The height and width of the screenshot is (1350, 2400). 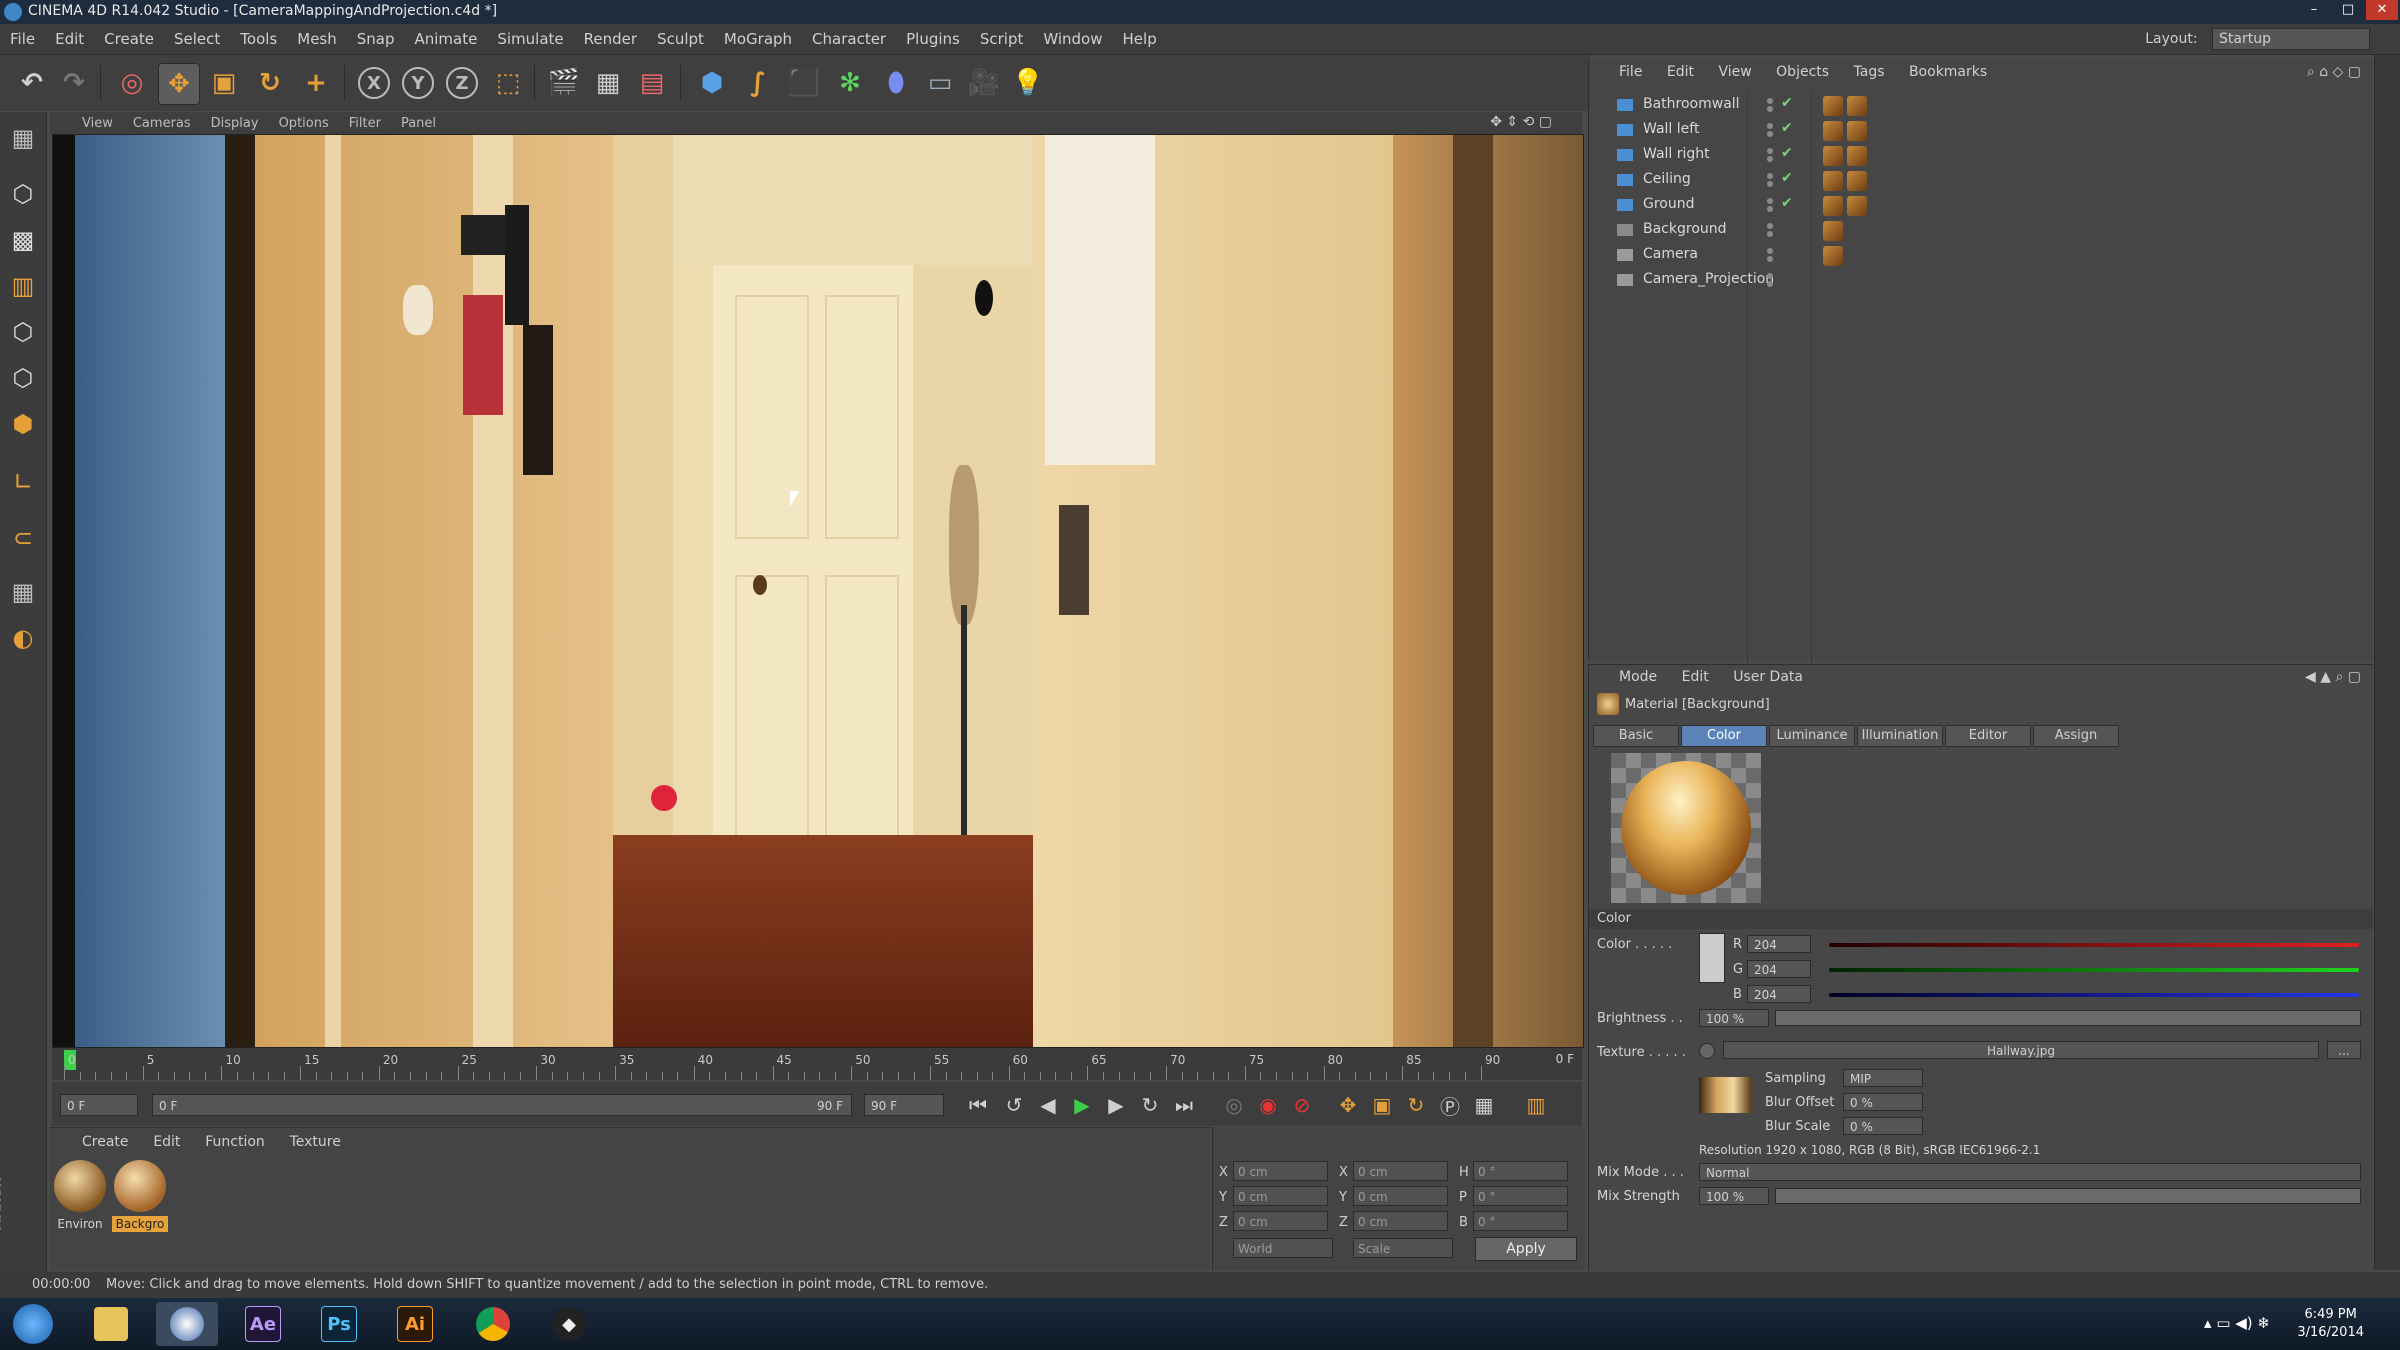 I want to click on object-row: Ground ✔, so click(x=1980, y=206).